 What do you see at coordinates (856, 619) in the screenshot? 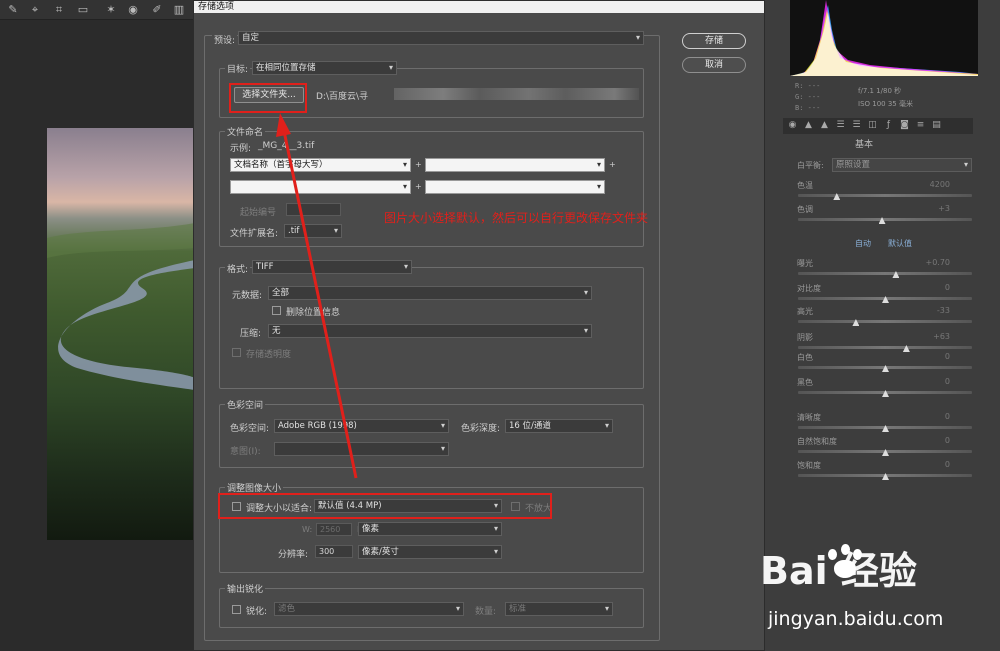
I see `watermark-url: jingyan.baidu.com` at bounding box center [856, 619].